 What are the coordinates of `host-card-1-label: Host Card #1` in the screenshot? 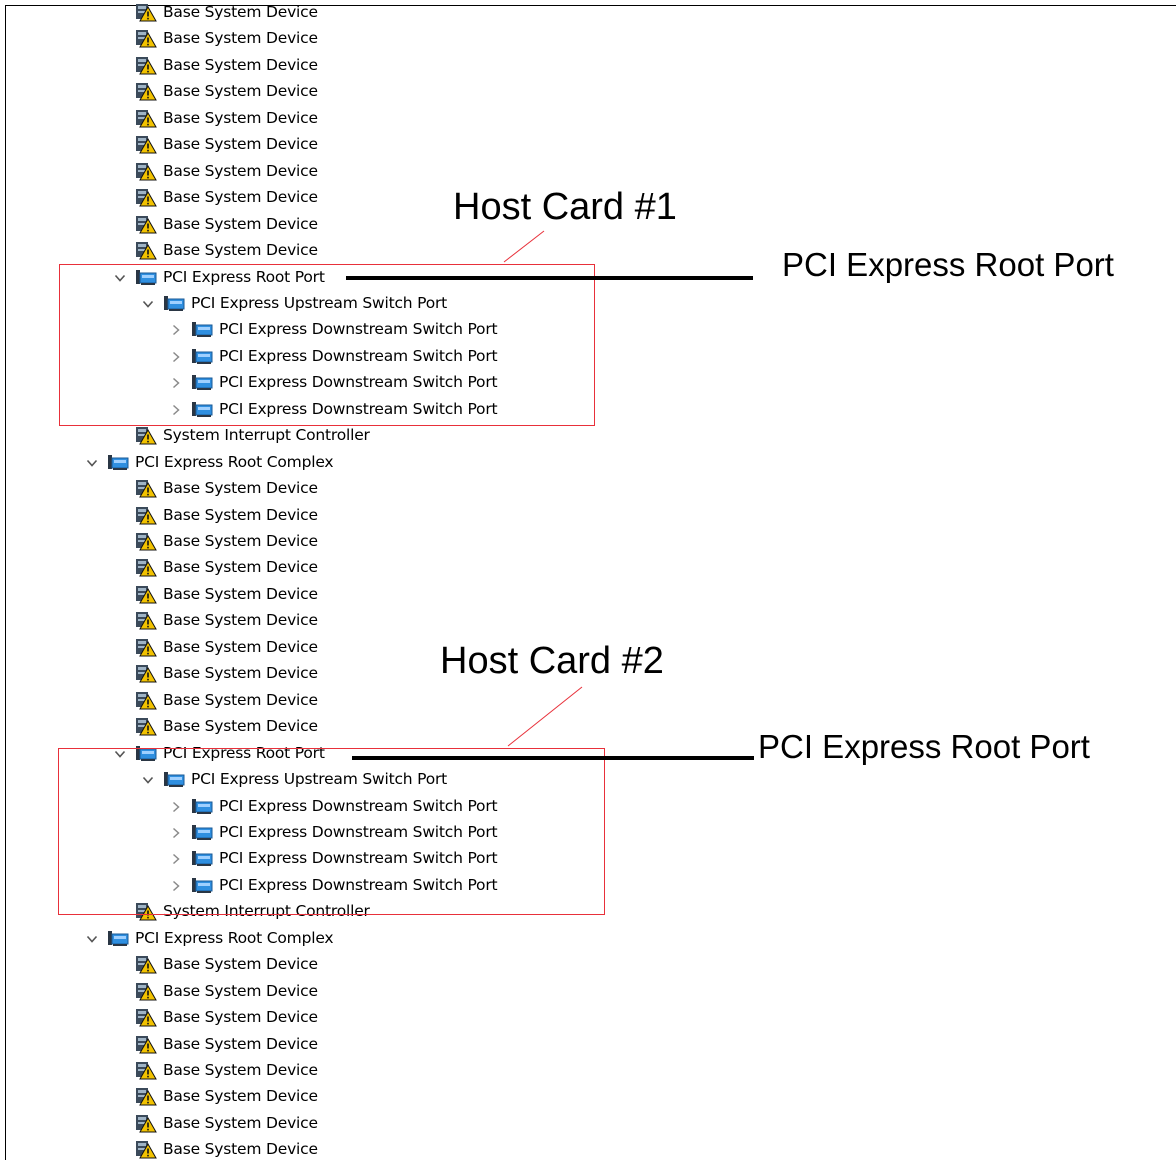 It's located at (565, 207).